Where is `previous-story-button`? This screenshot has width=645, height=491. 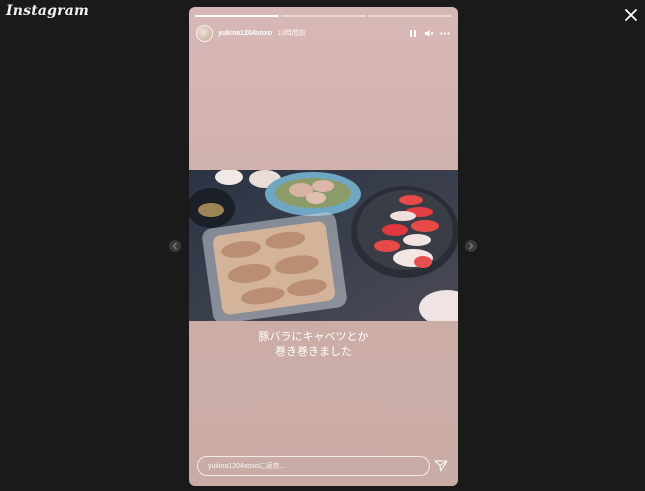
previous-story-button is located at coordinates (175, 246).